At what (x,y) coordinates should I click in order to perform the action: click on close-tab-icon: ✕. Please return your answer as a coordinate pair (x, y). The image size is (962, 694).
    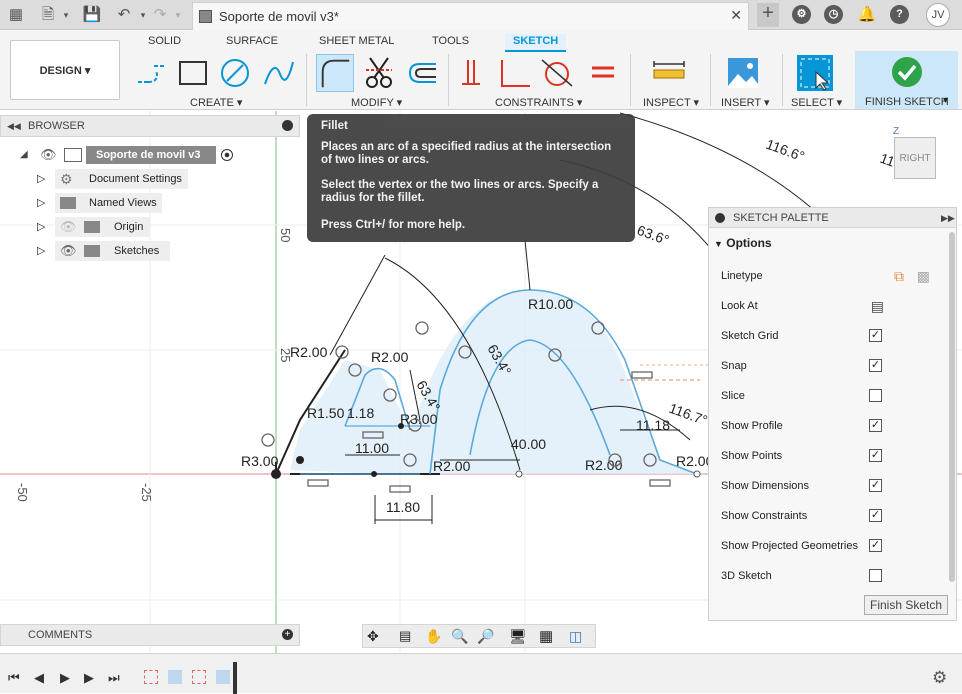
    Looking at the image, I should click on (736, 15).